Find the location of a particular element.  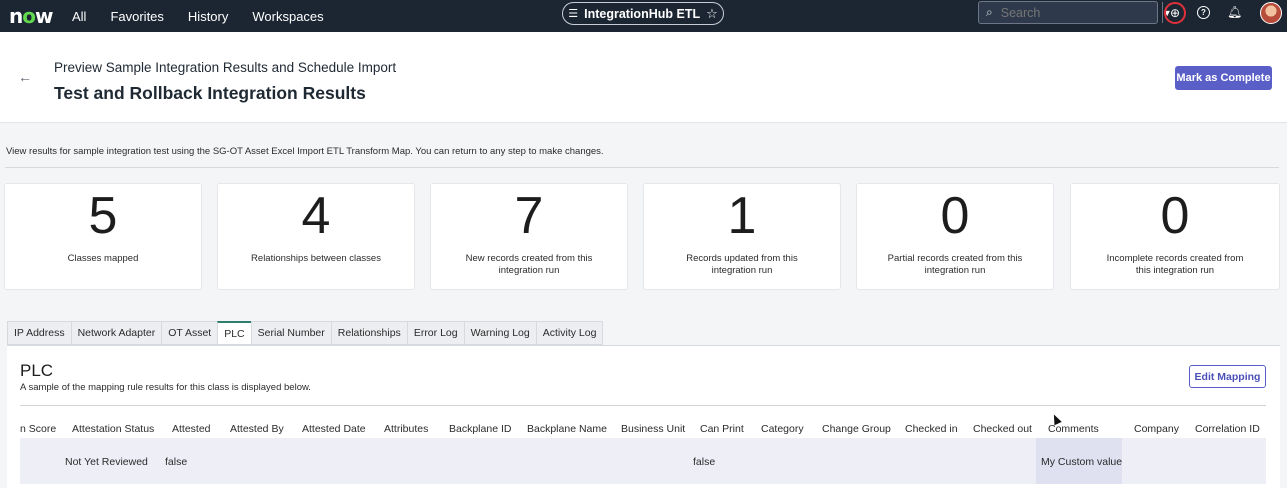

global-search: ⌕ ▼ is located at coordinates (1075, 12).